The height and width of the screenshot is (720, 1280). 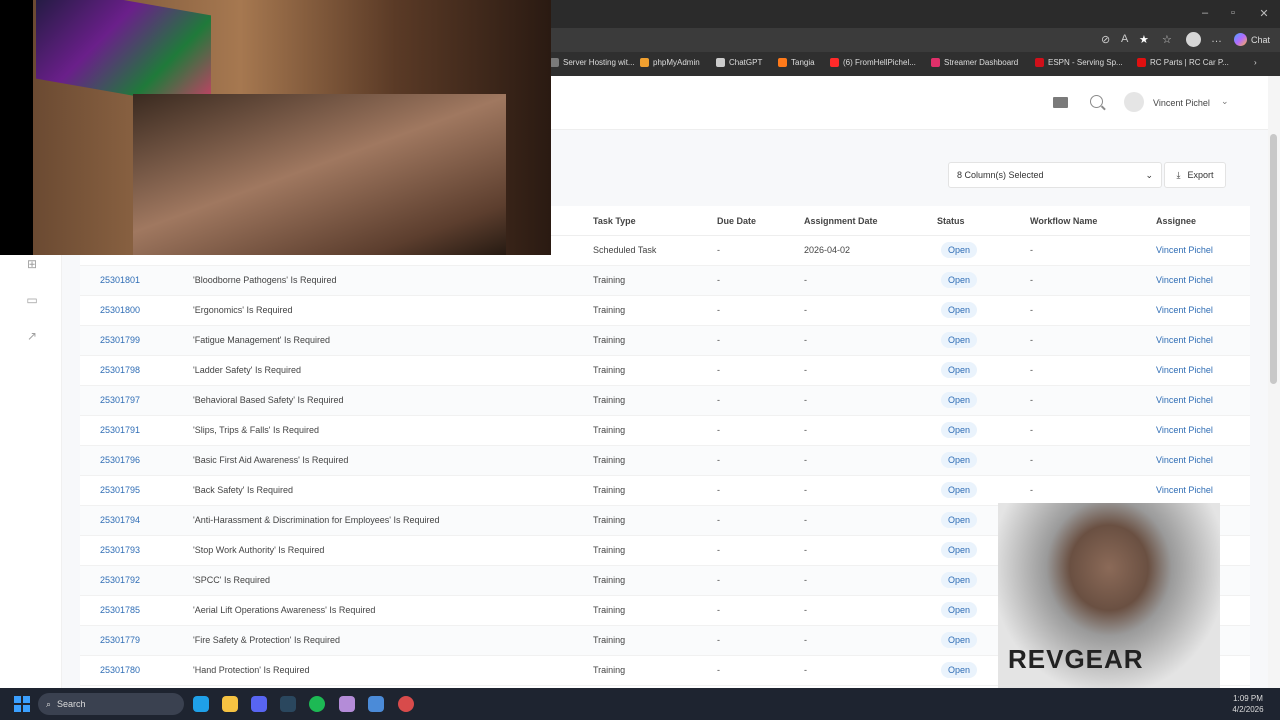 I want to click on page-scrollbar, so click(x=1274, y=382).